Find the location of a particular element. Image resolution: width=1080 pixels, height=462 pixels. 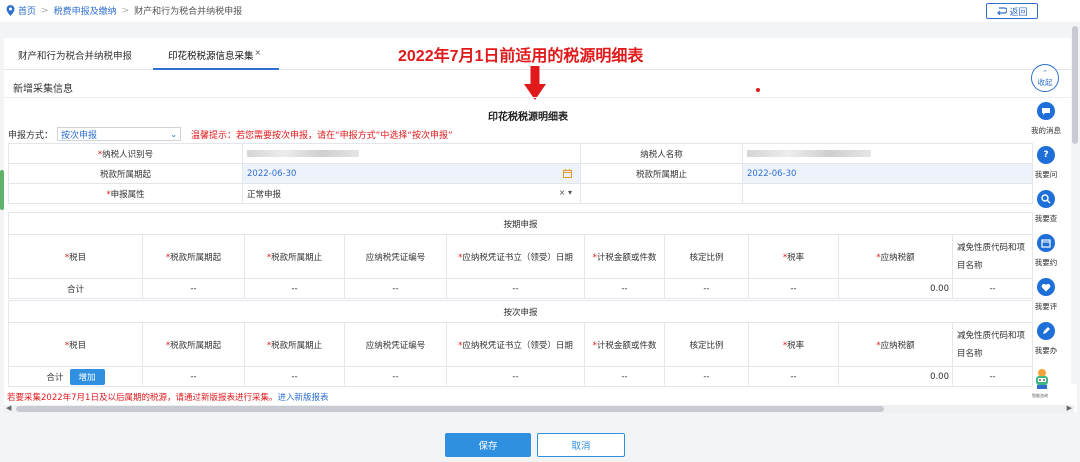

rail-item-appointment: 我要约 is located at coordinates (1046, 251).